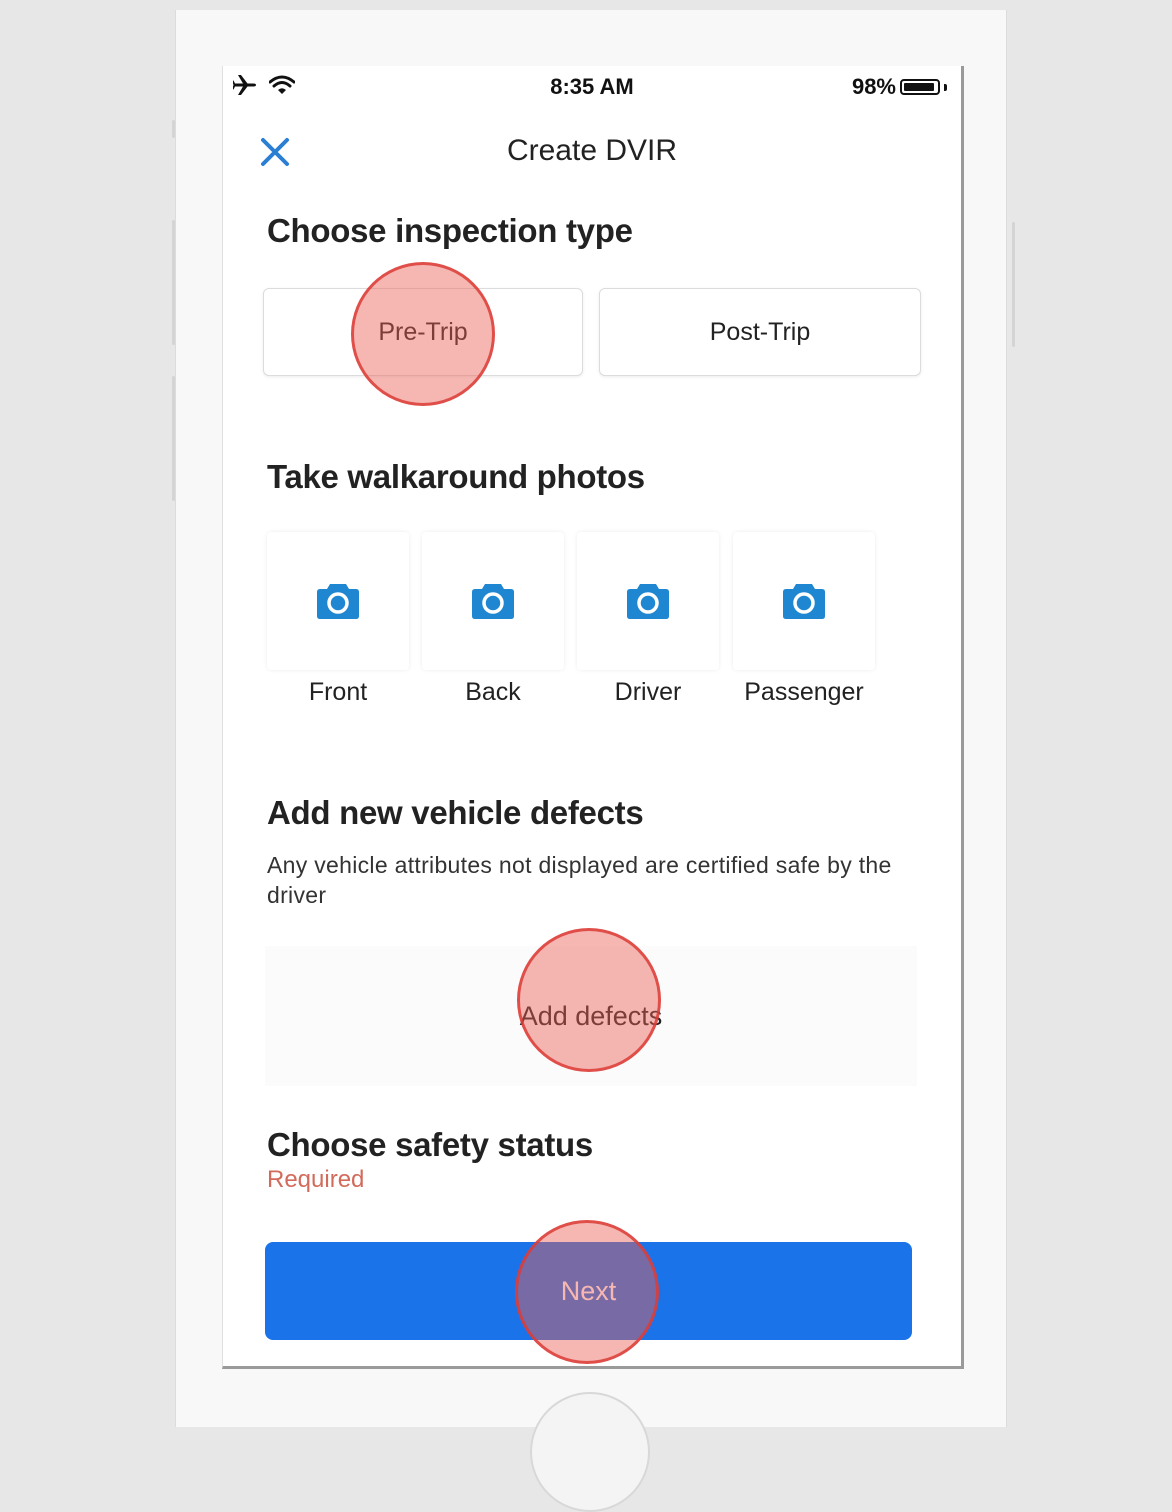 This screenshot has height=1512, width=1172. Describe the element at coordinates (804, 692) in the screenshot. I see `photo-label-passenger: Passenger` at that location.